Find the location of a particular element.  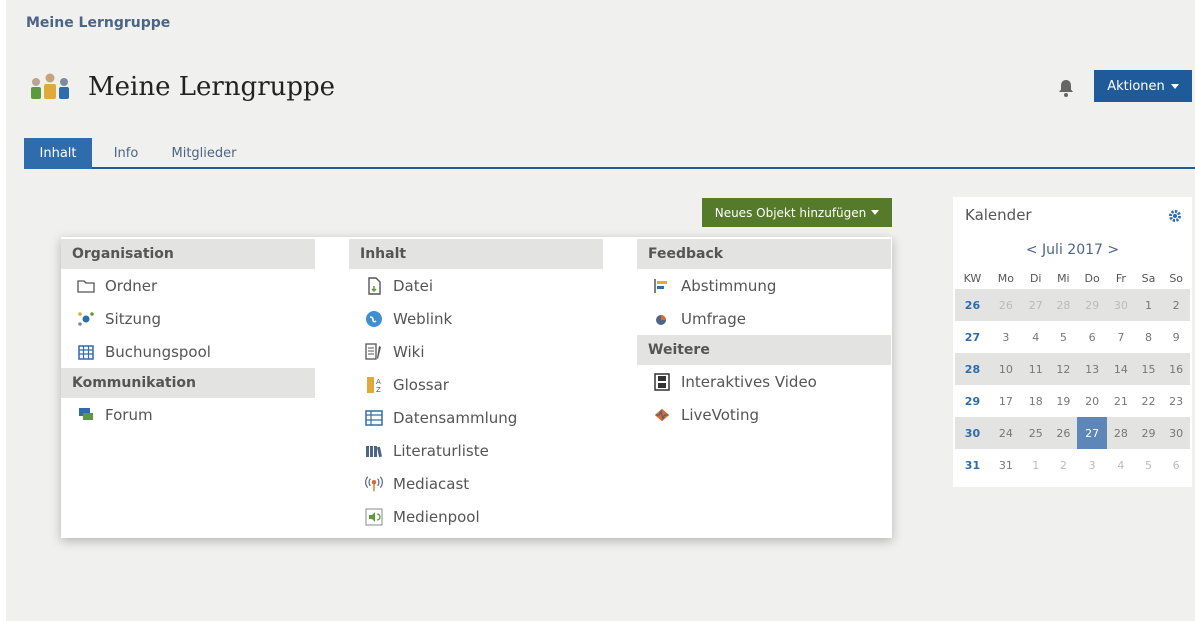

calendar-title: Kalender is located at coordinates (998, 215).